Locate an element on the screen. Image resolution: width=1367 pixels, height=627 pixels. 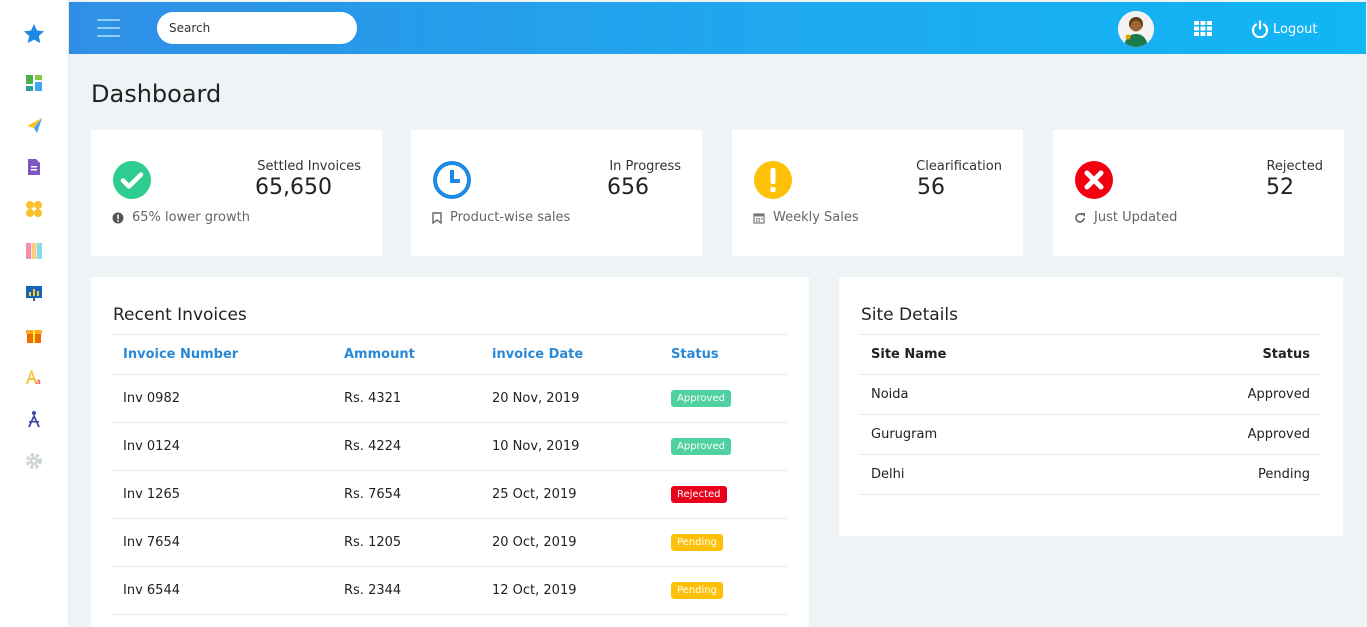
invoice-date: 20 Nov, 2019 is located at coordinates (571, 398).